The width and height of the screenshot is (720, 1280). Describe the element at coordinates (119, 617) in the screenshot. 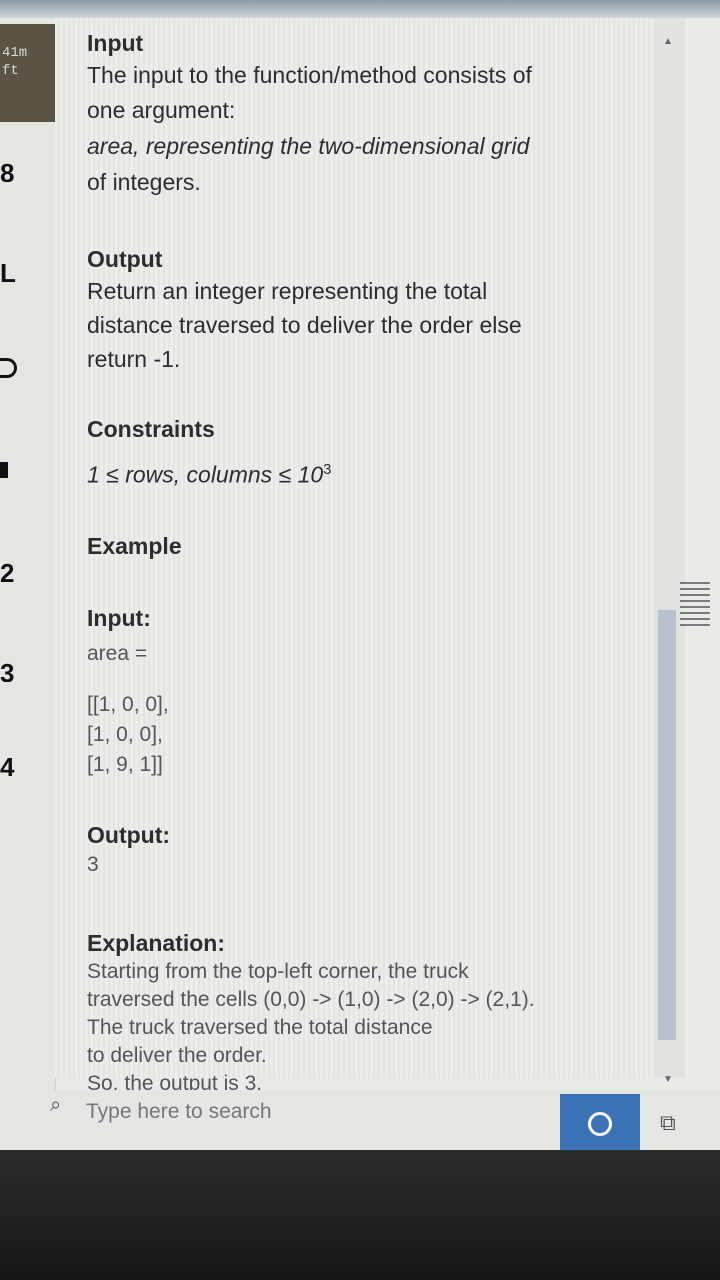

I see `example-input-label: Input:` at that location.